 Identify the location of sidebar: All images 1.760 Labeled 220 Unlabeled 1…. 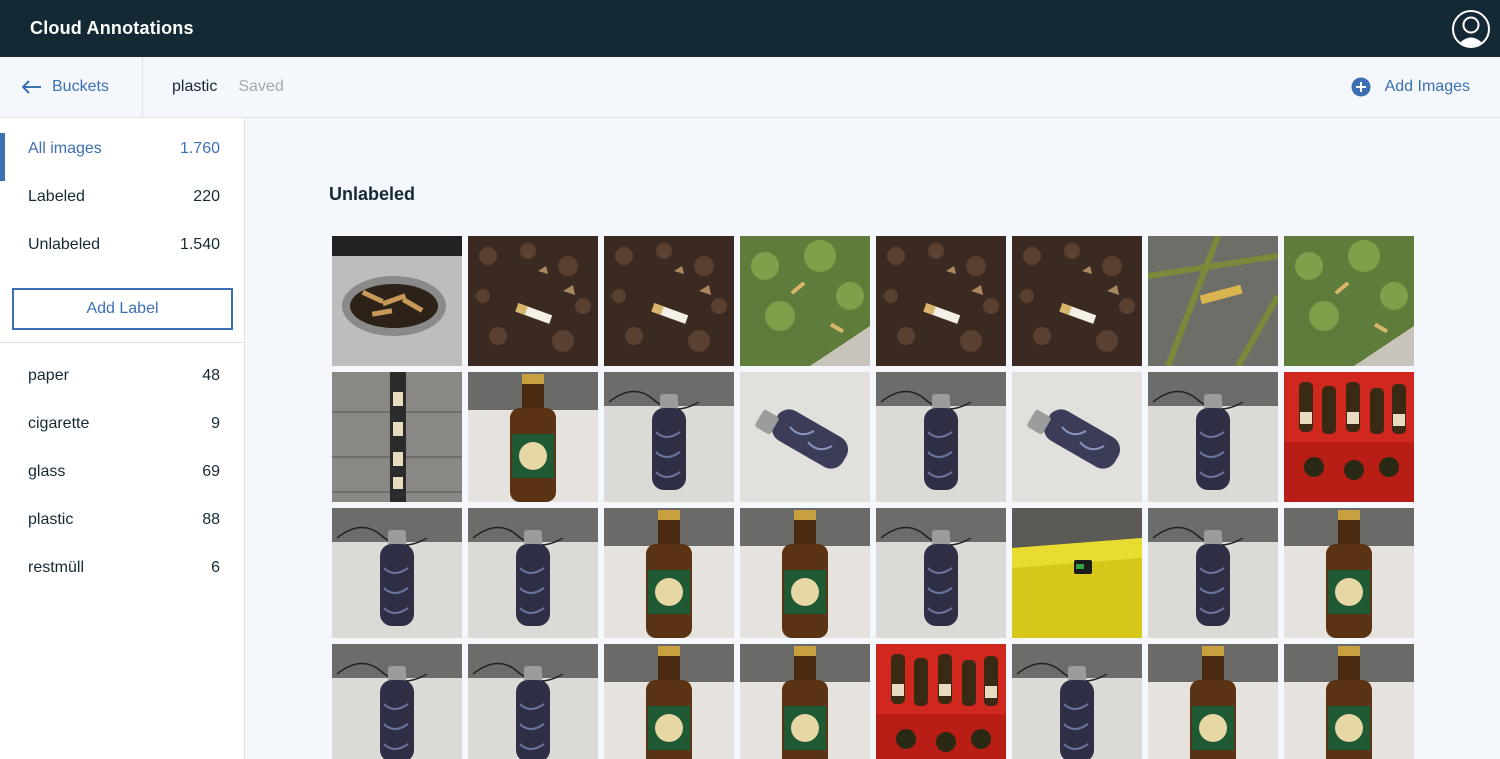
(122, 438).